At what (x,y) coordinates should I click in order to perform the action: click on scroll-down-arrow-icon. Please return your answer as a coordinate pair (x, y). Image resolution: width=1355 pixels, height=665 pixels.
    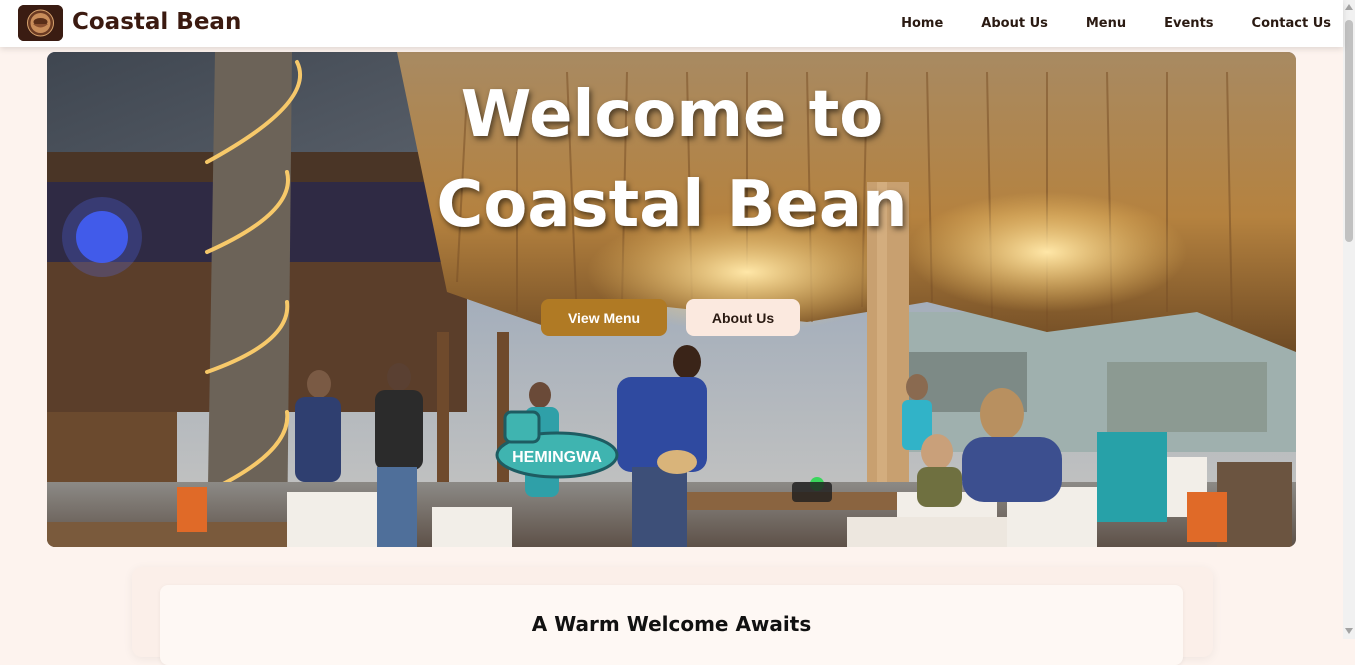
    Looking at the image, I should click on (1349, 631).